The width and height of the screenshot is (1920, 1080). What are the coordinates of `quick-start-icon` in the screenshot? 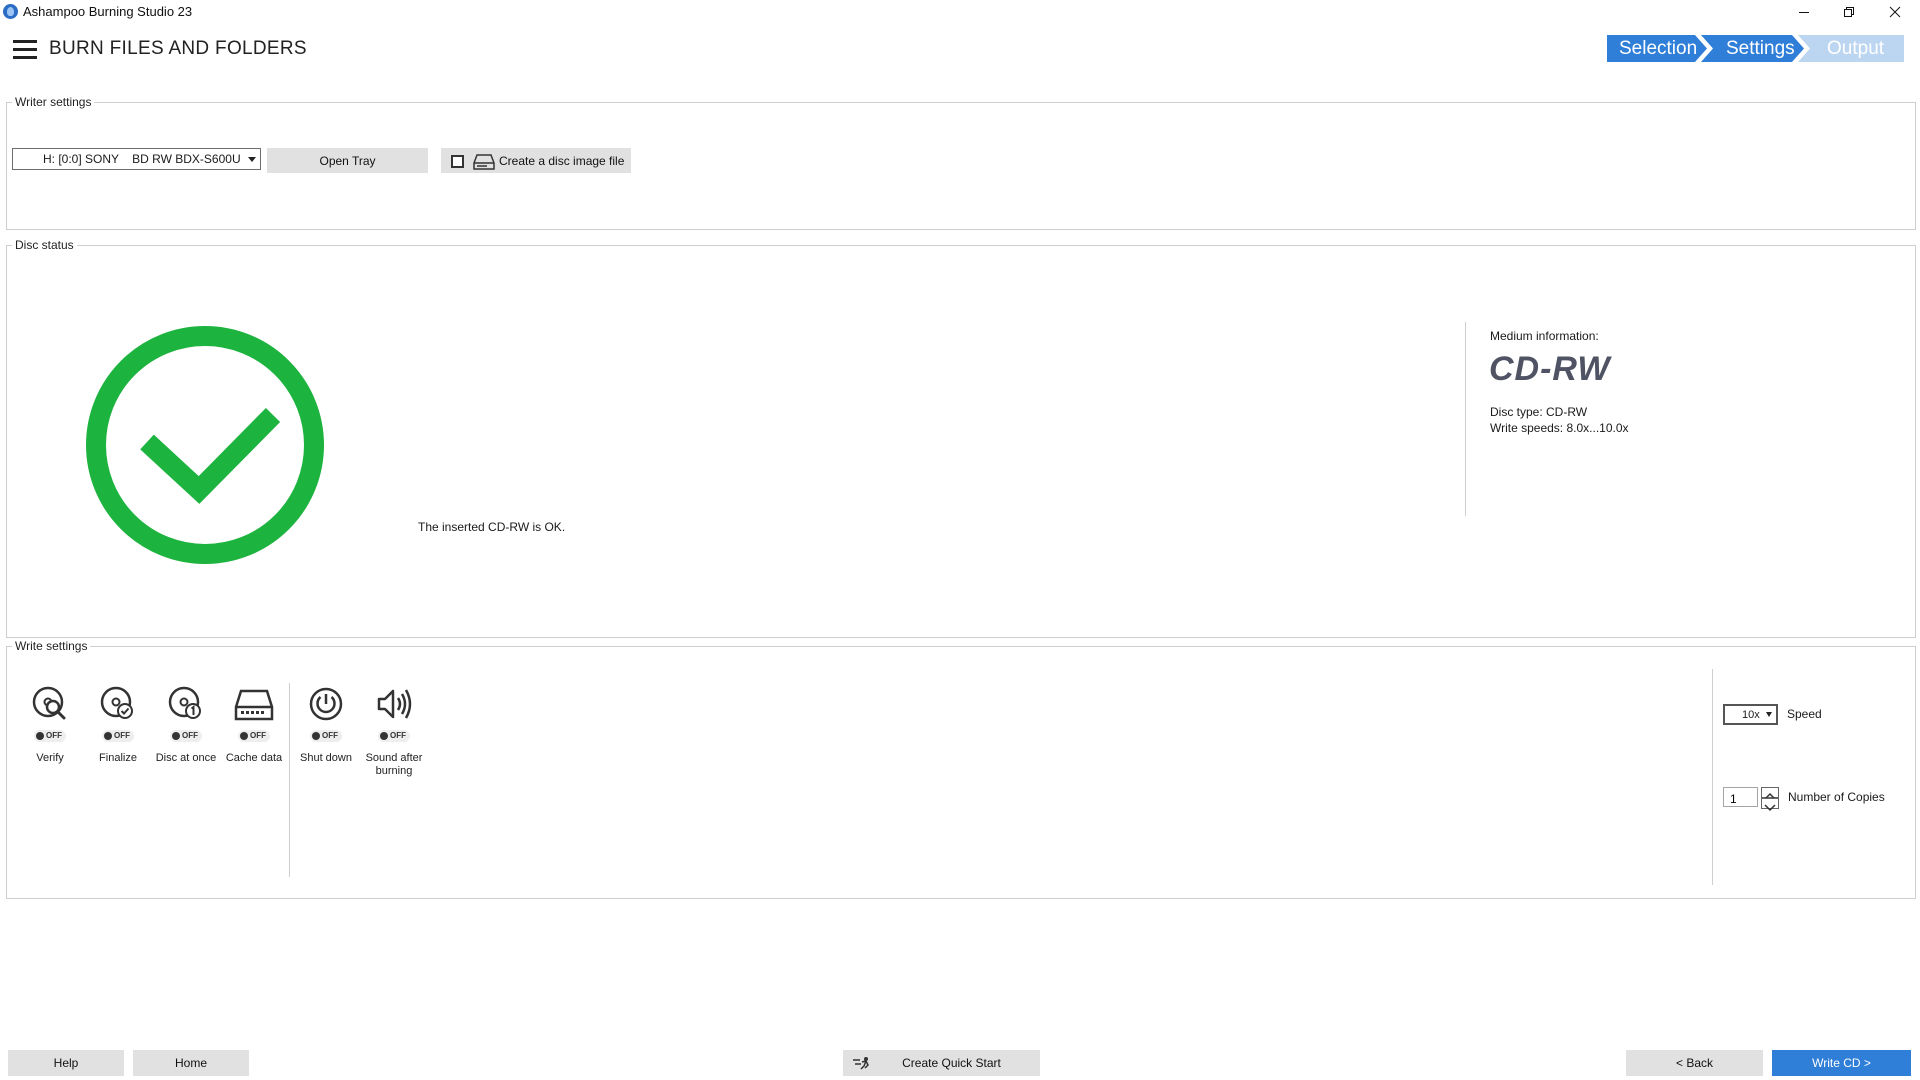 It's located at (861, 1063).